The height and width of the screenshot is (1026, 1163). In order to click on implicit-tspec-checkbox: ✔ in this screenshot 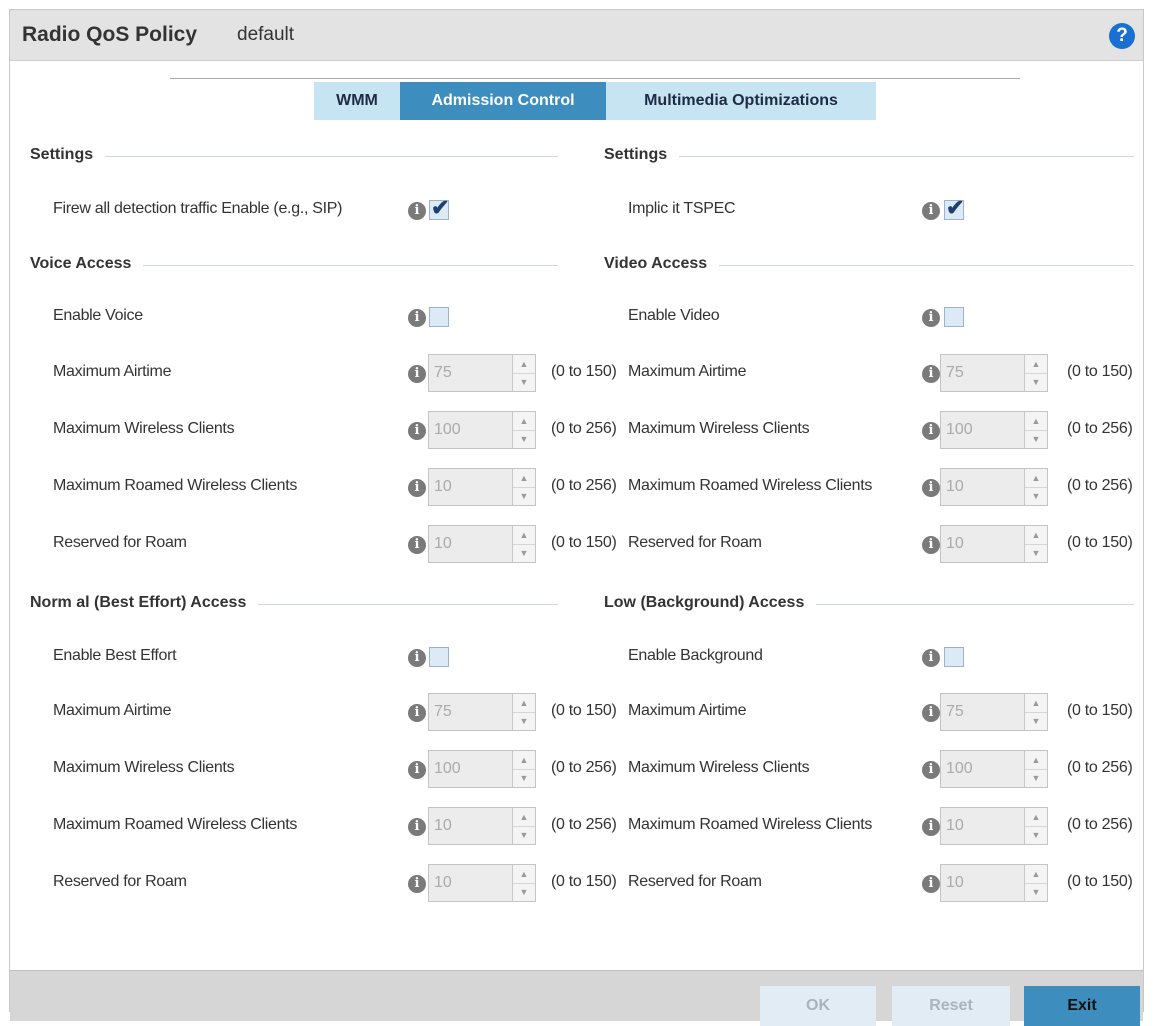, I will do `click(954, 207)`.